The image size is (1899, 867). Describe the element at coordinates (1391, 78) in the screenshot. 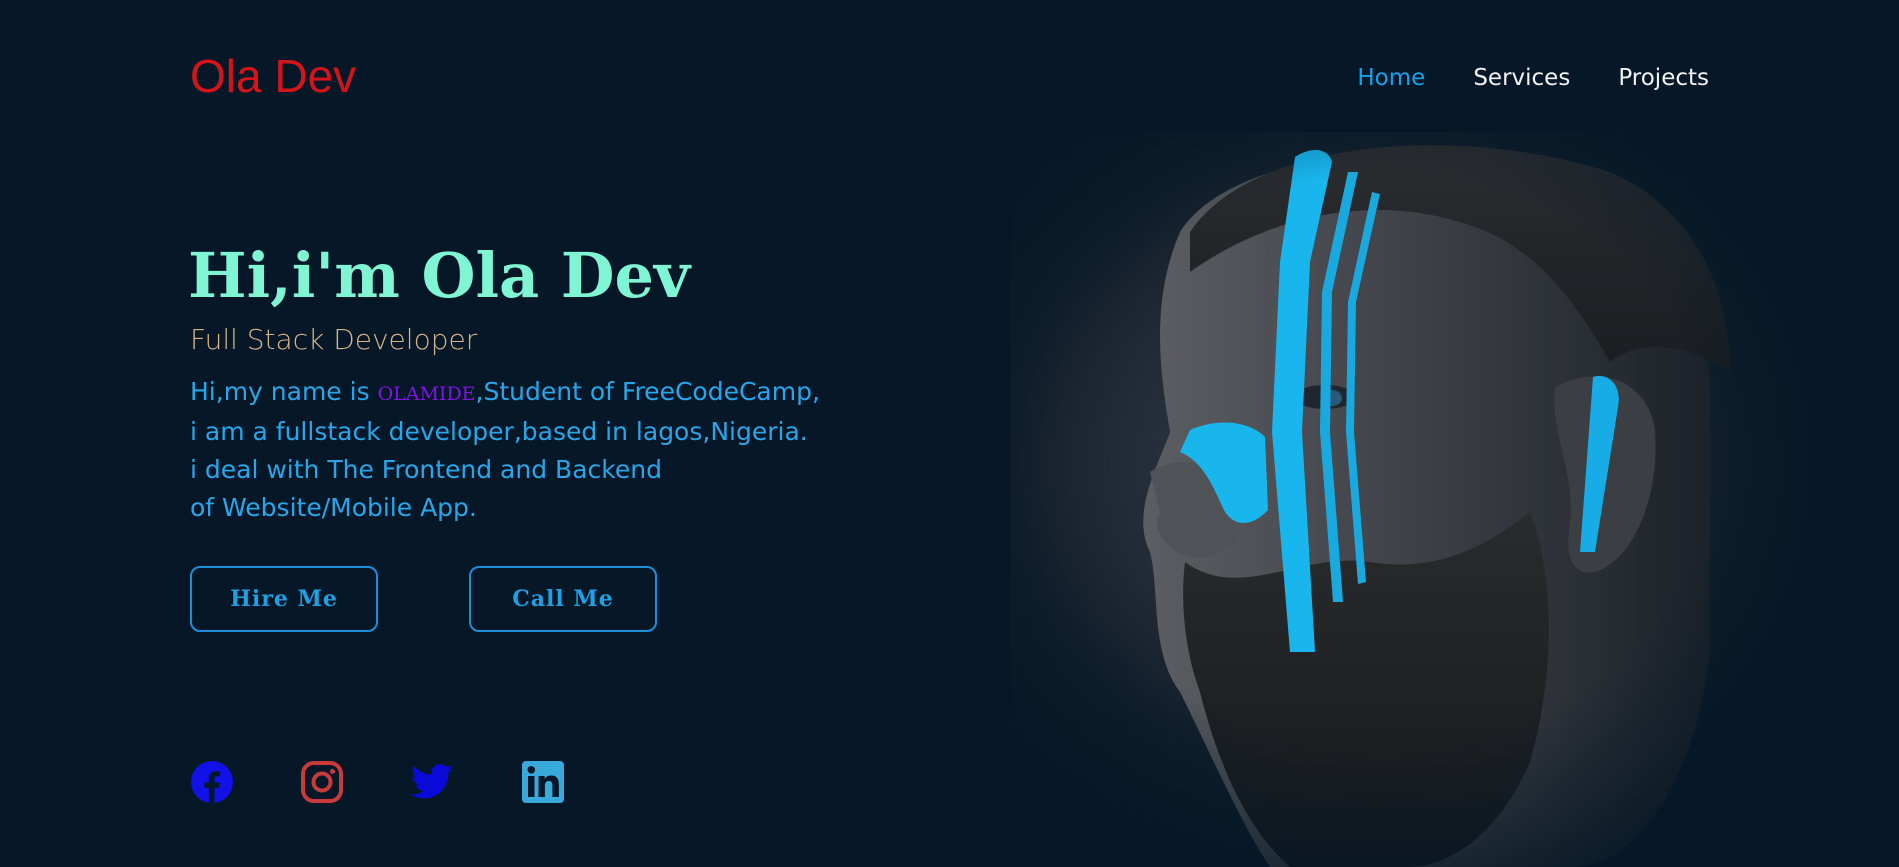

I see `nav-home-link: Home` at that location.